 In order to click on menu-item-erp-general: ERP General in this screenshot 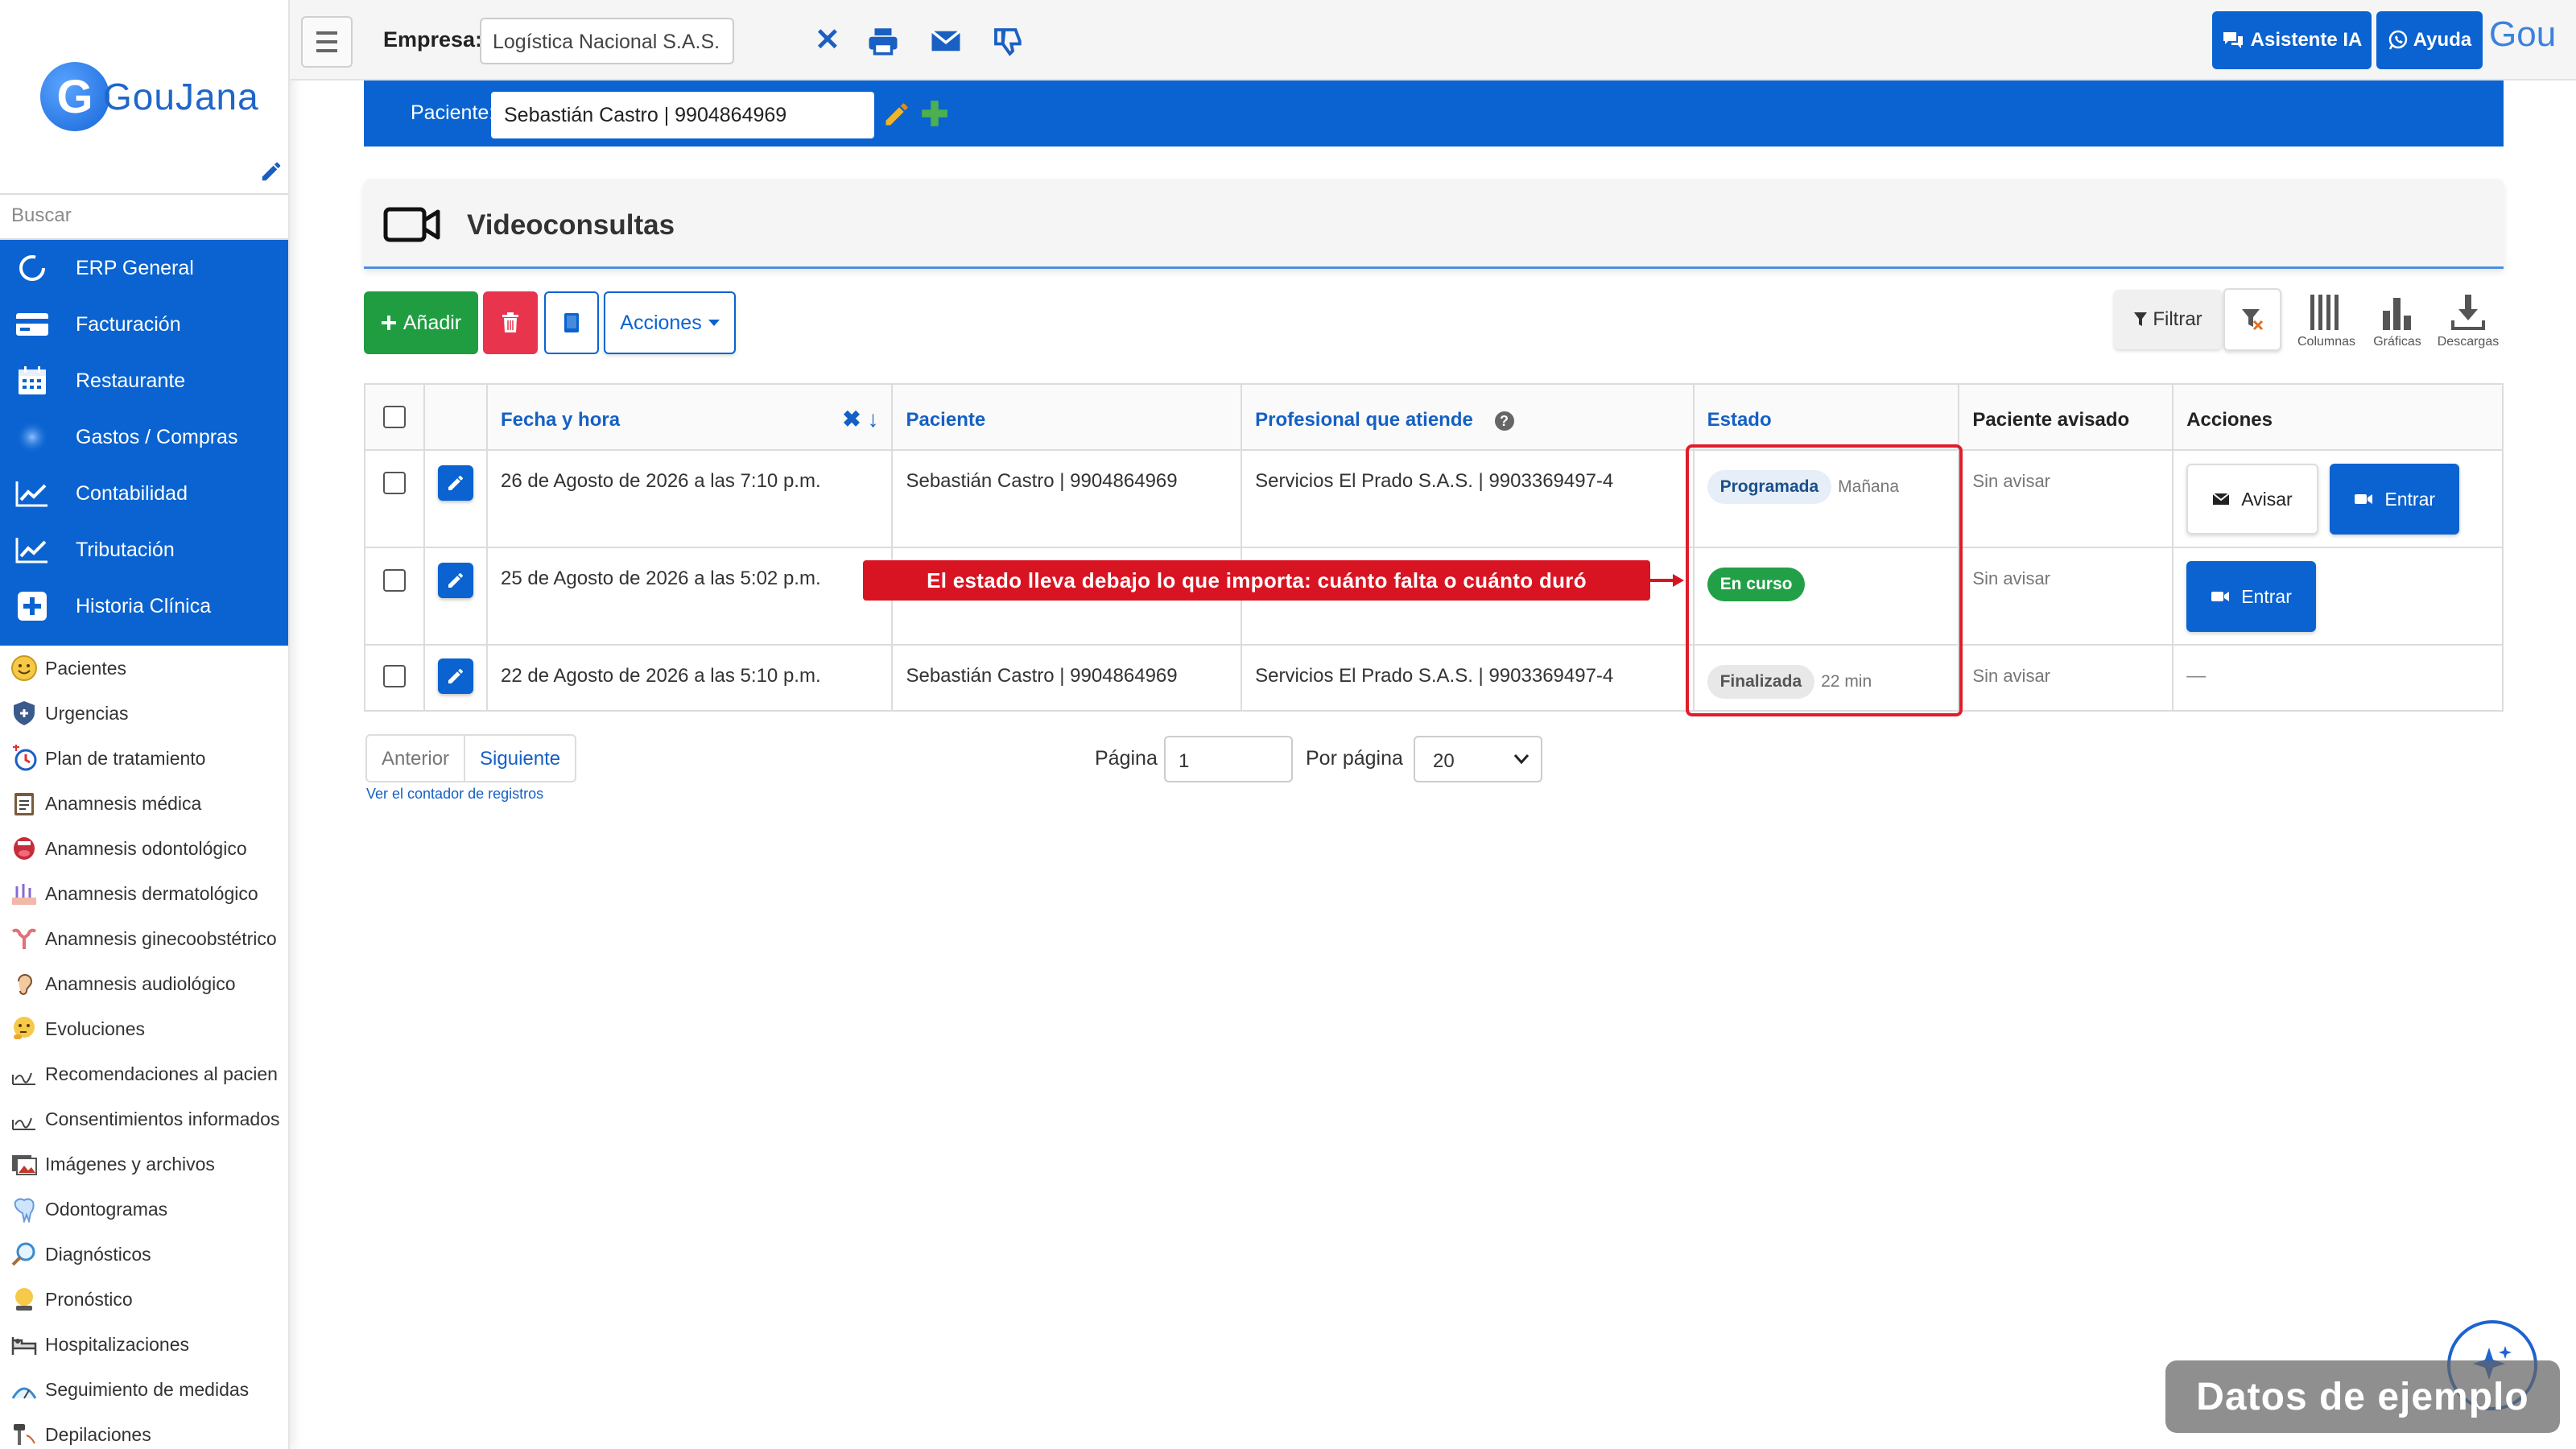, I will do `click(144, 268)`.